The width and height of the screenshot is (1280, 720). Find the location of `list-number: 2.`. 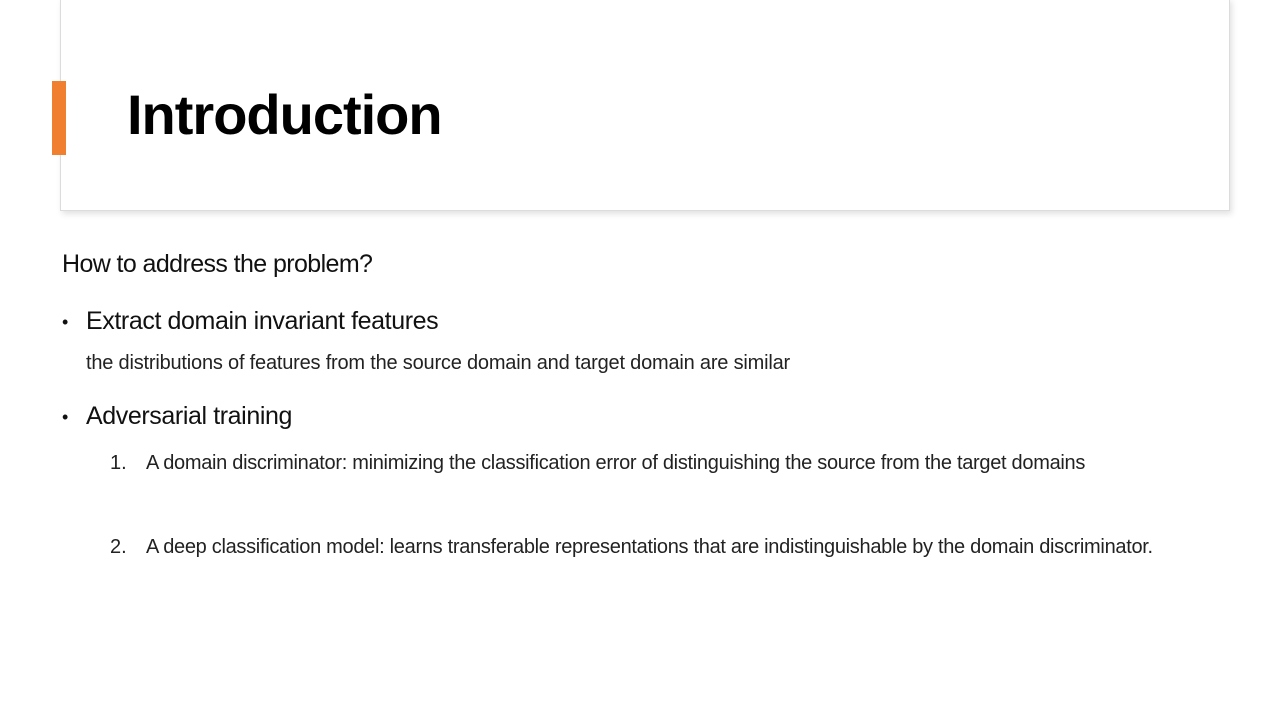

list-number: 2. is located at coordinates (118, 547).